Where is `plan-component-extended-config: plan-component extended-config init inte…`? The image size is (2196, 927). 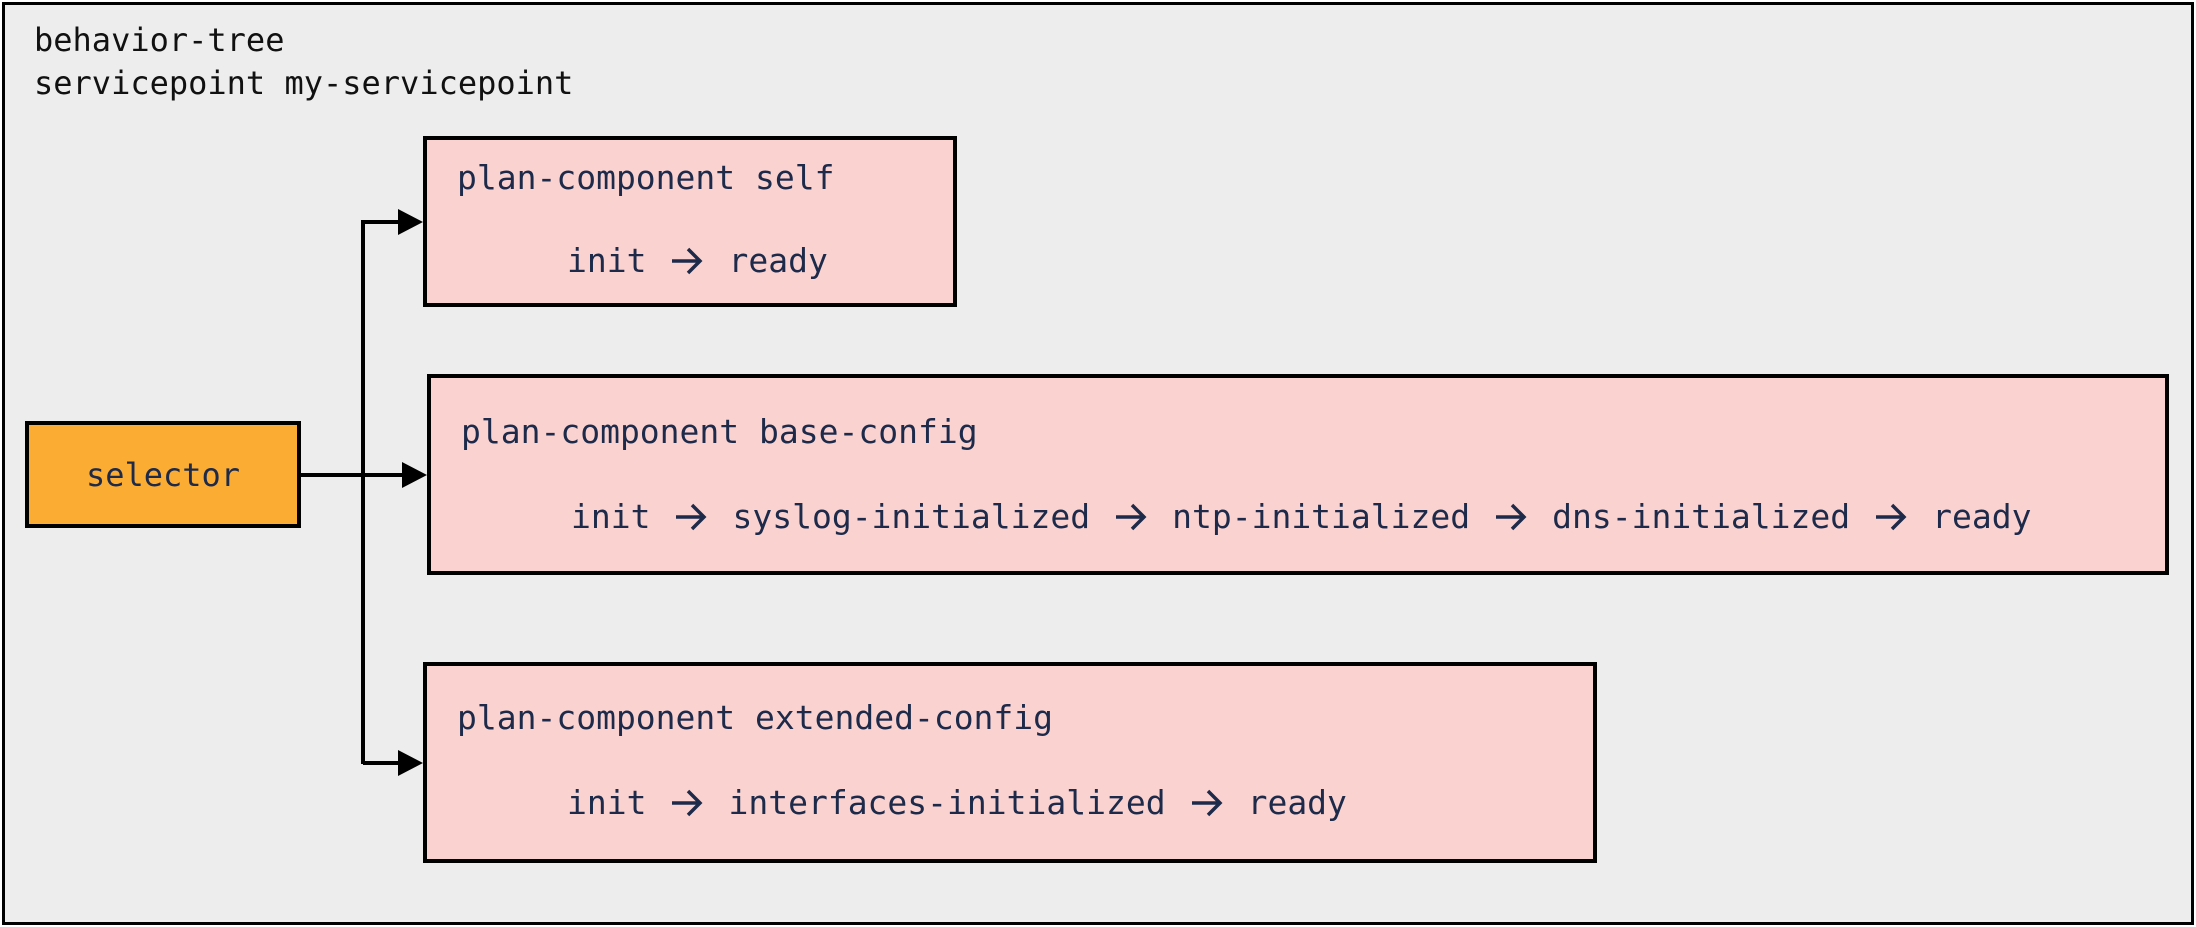 plan-component-extended-config: plan-component extended-config init inte… is located at coordinates (1010, 762).